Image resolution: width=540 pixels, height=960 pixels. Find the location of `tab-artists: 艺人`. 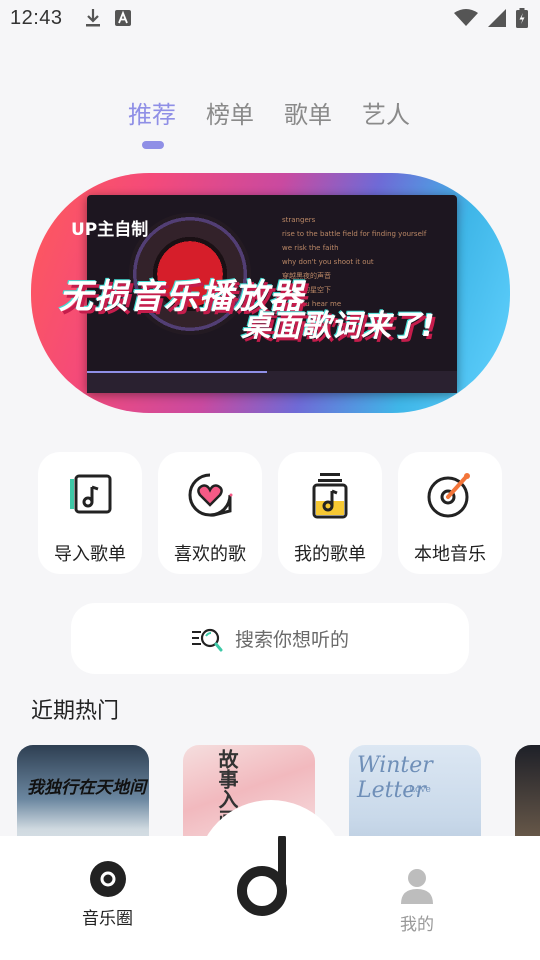

tab-artists: 艺人 is located at coordinates (386, 112).